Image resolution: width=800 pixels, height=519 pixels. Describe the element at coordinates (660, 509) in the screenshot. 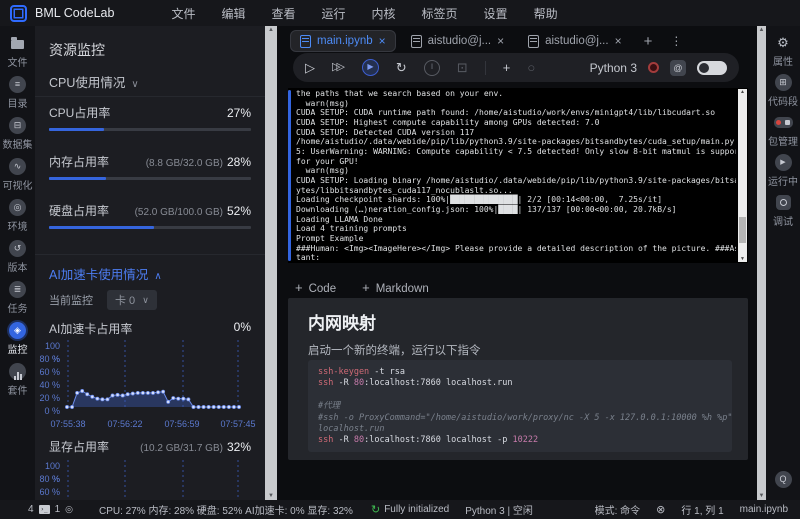

I see `notification-icon: ⊗` at that location.